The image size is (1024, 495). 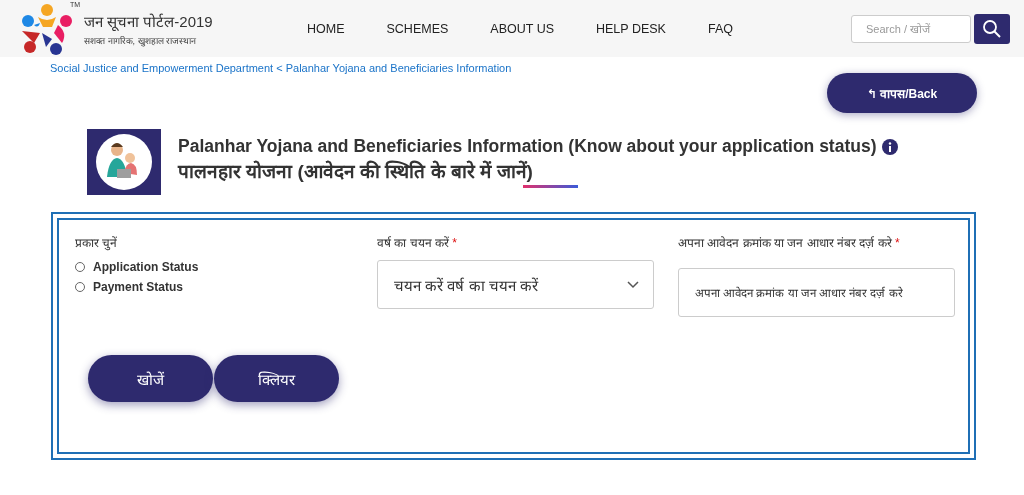 I want to click on search-field: Search / खोजें, so click(x=911, y=28).